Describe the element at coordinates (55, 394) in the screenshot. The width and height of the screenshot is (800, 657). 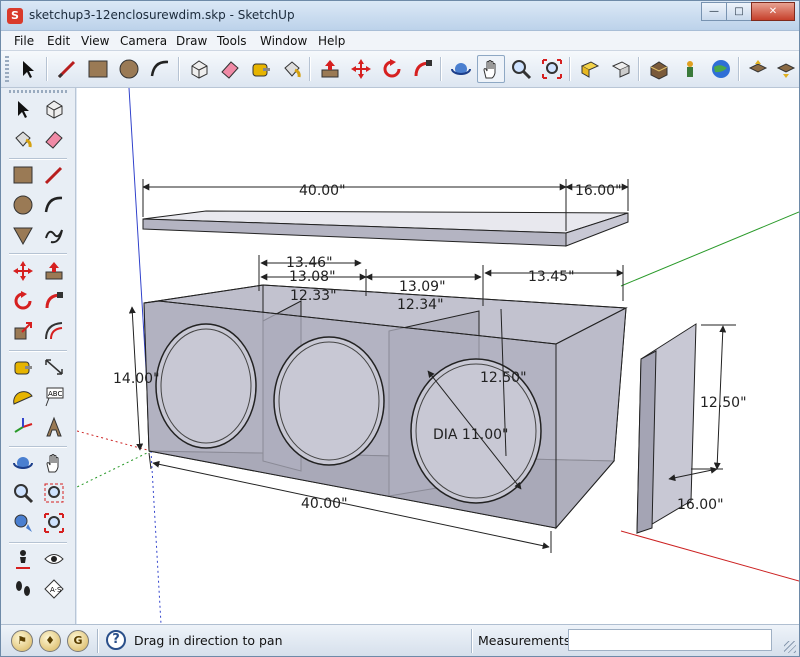
I see `svg-text: ABC` at that location.